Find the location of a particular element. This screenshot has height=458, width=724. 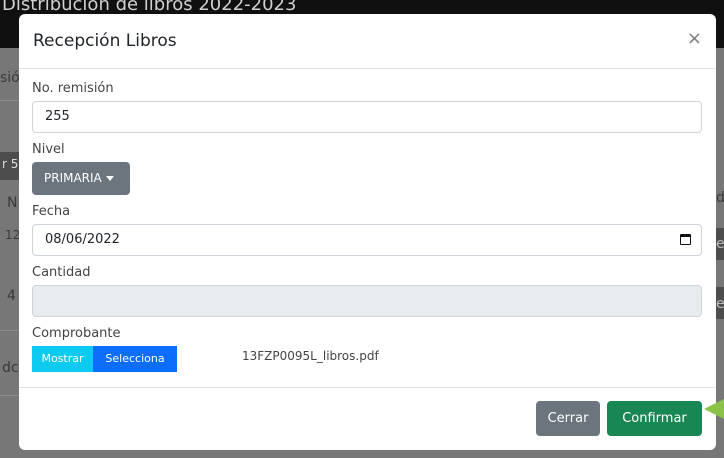

fecha-value: 08/06/2022 is located at coordinates (82, 239).